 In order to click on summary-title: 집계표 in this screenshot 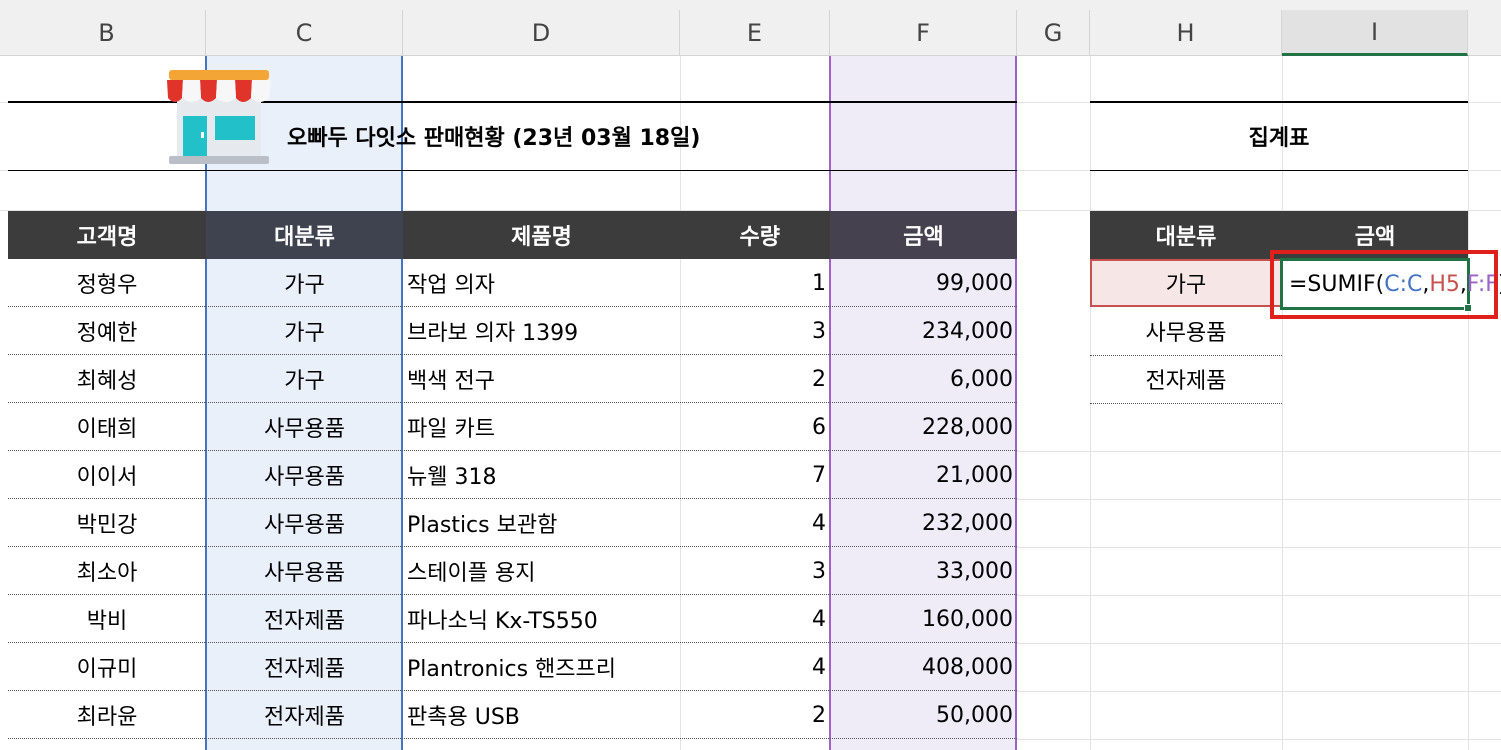, I will do `click(1279, 138)`.